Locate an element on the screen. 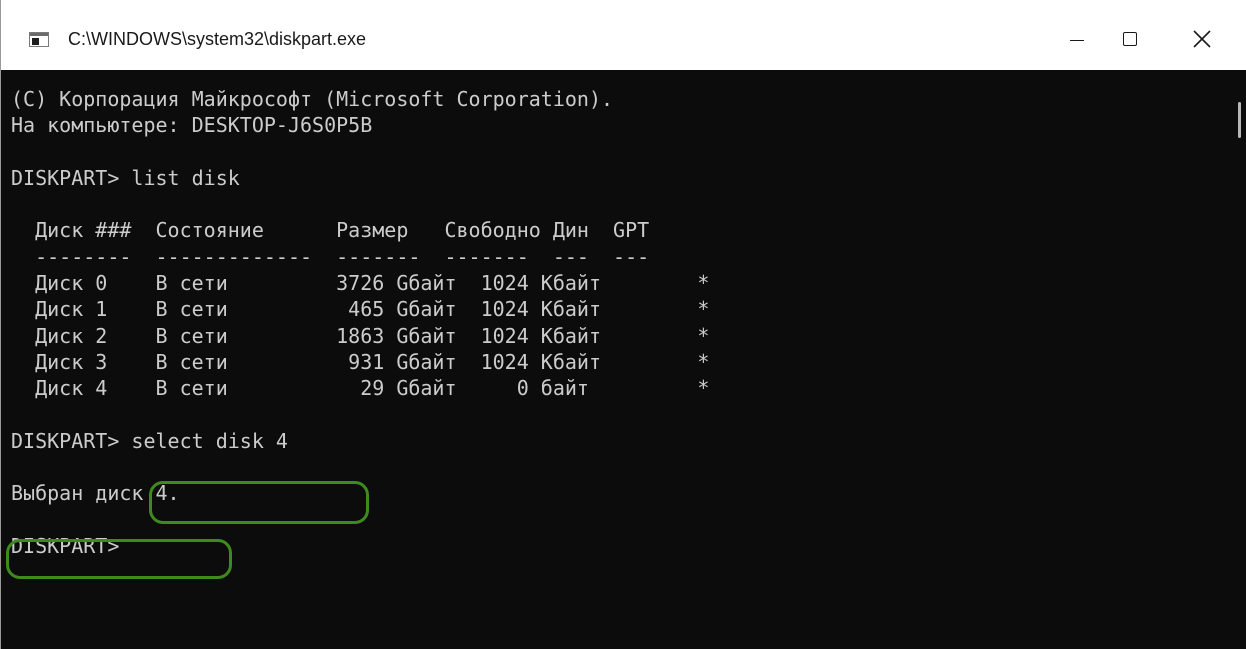 Image resolution: width=1246 pixels, height=649 pixels. console-line: Диск 4 В сети 29 Gбайт 0 байт * is located at coordinates (360, 388).